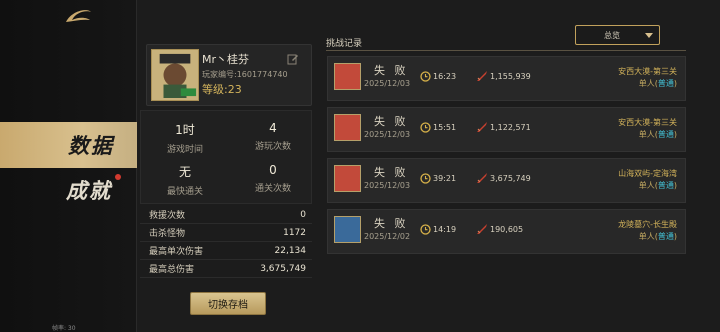 The height and width of the screenshot is (332, 720). I want to click on records-divider, so click(506, 50).